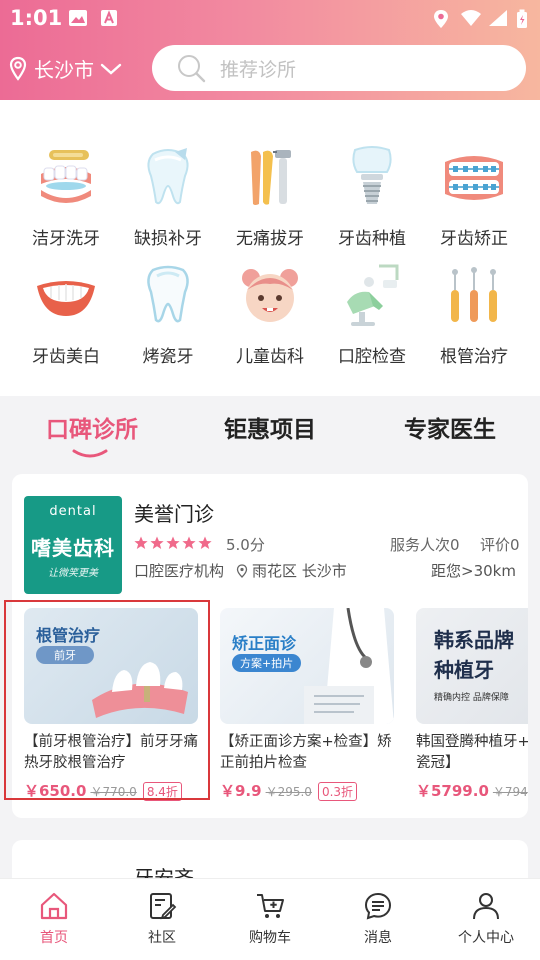  What do you see at coordinates (73, 511) in the screenshot?
I see `logo-brand-text: dental` at bounding box center [73, 511].